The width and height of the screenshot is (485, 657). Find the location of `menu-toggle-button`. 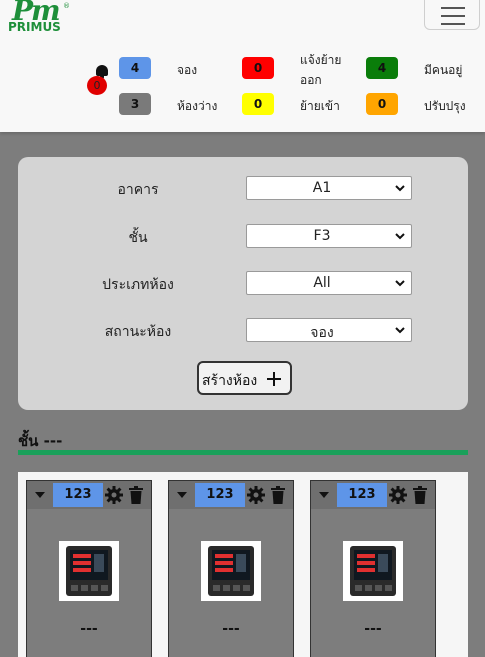

menu-toggle-button is located at coordinates (452, 15).